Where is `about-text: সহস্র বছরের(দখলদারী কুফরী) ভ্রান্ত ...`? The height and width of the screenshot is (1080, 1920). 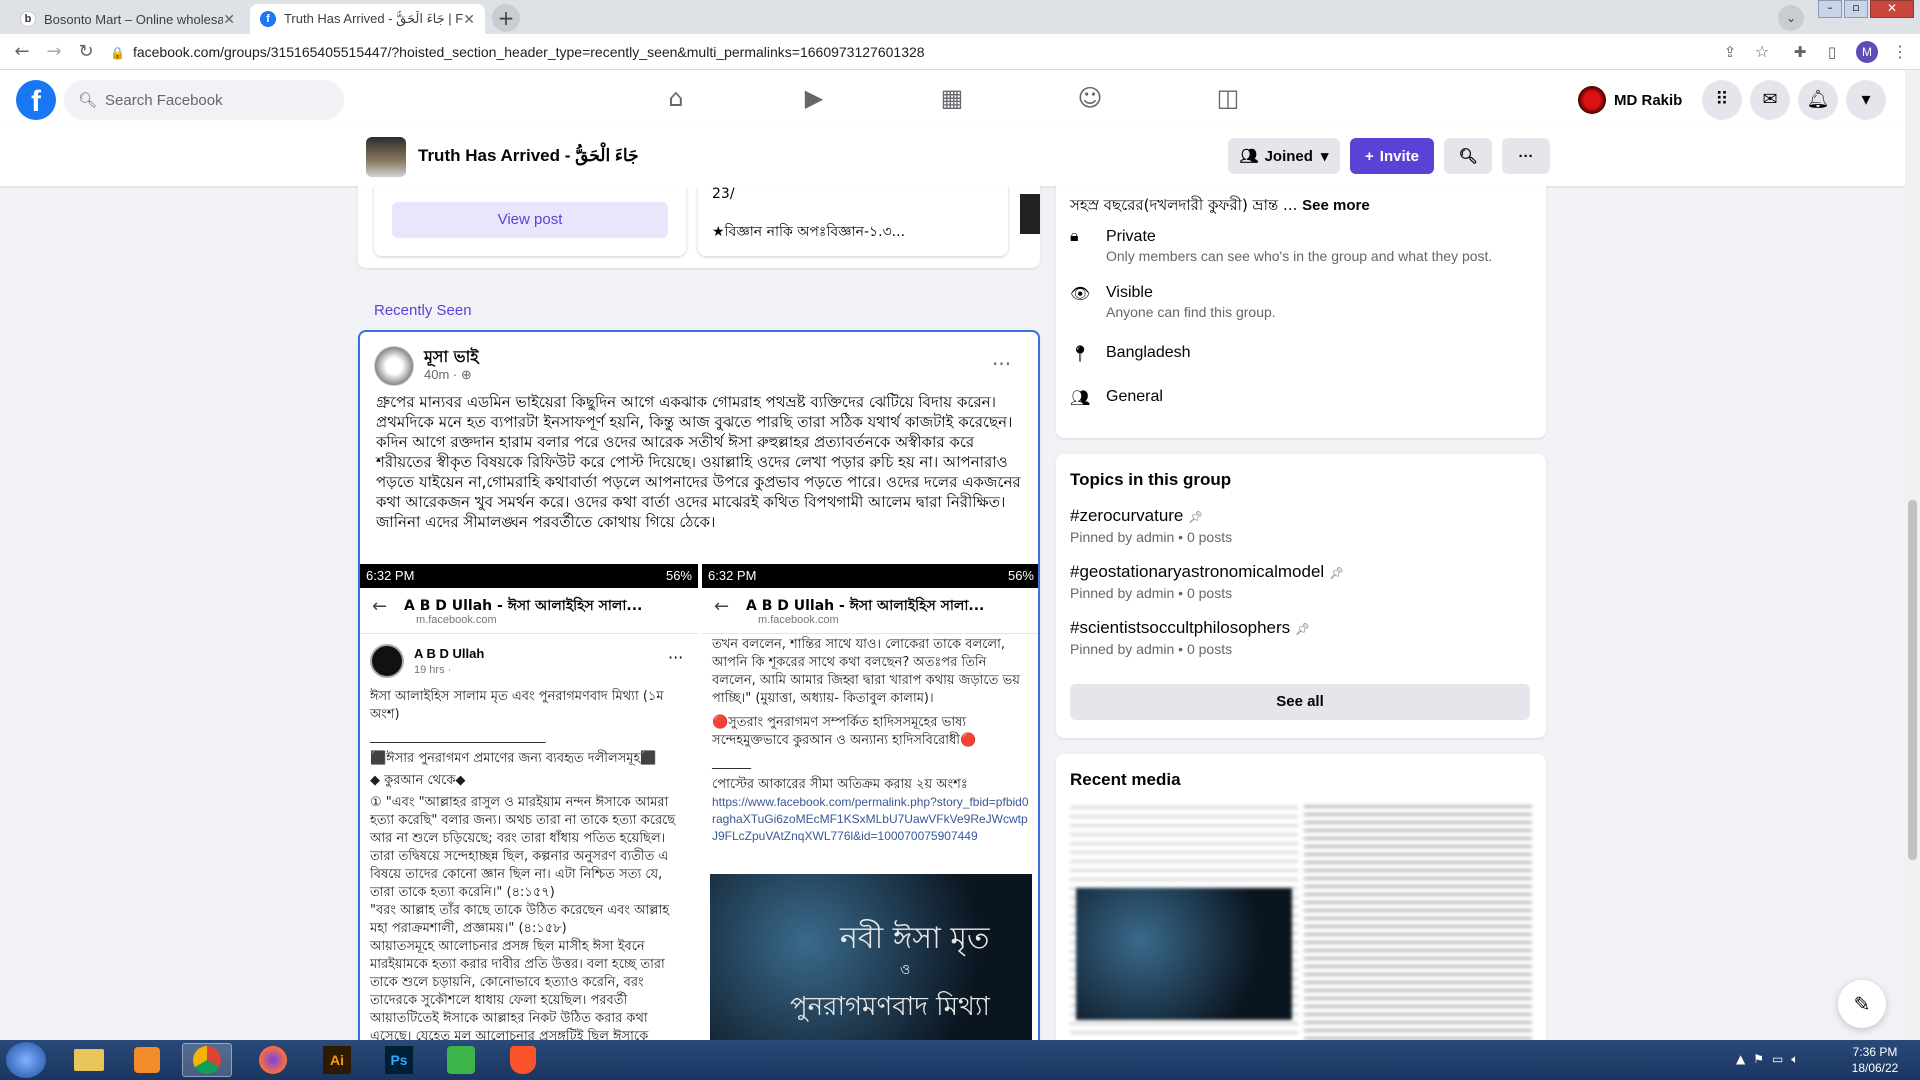 about-text: সহস্র বছরের(দখলদারী কুফরী) ভ্রান্ত ... is located at coordinates (1184, 205).